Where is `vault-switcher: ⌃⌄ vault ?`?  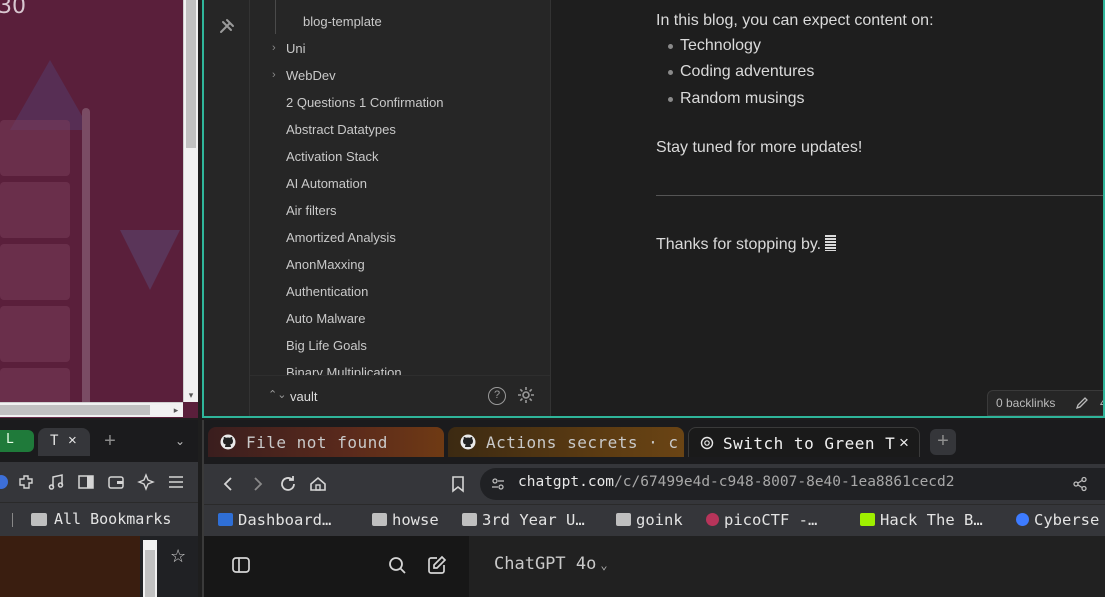 vault-switcher: ⌃⌄ vault ? is located at coordinates (400, 395).